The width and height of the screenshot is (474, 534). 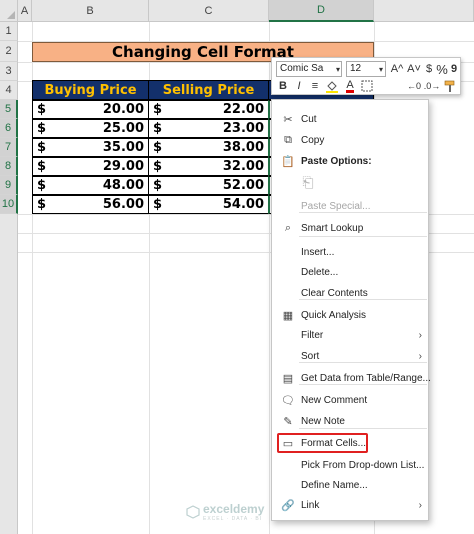 I want to click on increase-decimal-icon: ←0, so click(x=414, y=86).